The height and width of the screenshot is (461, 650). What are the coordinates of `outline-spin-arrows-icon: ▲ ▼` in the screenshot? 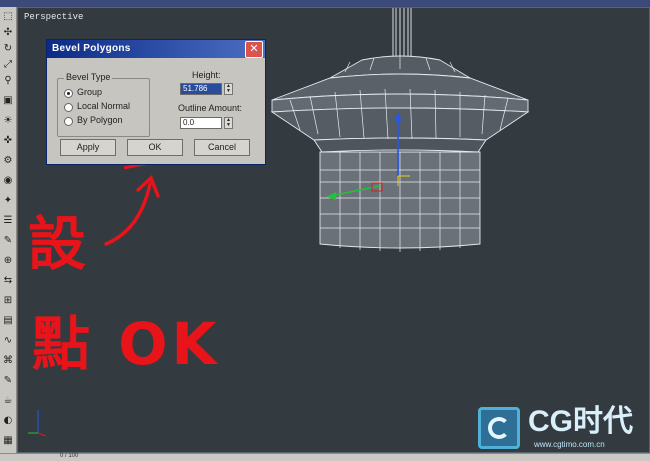 It's located at (228, 123).